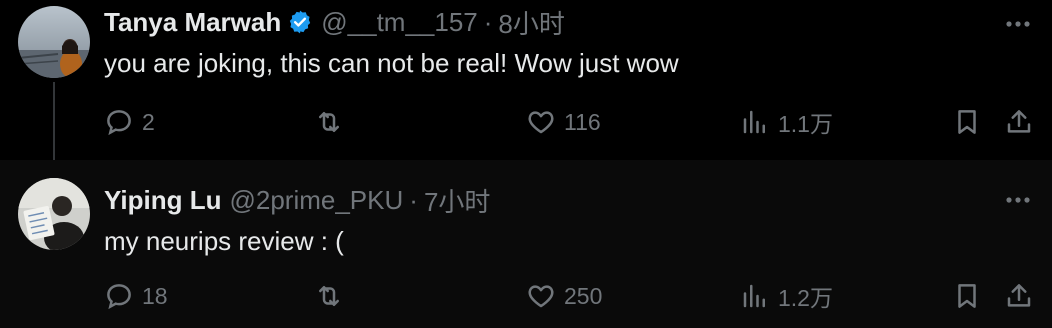  Describe the element at coordinates (582, 121) in the screenshot. I see `like-count: 116` at that location.